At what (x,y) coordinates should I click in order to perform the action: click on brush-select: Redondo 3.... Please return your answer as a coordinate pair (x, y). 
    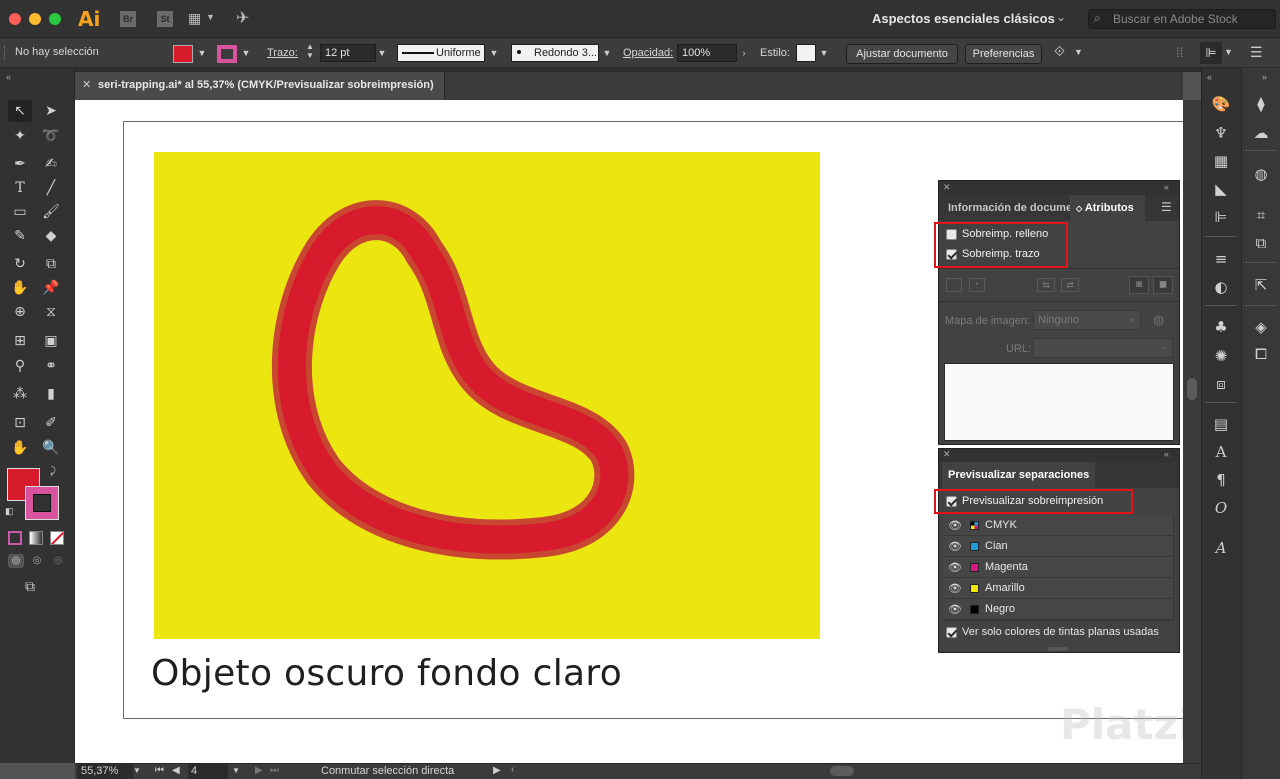
    Looking at the image, I should click on (555, 53).